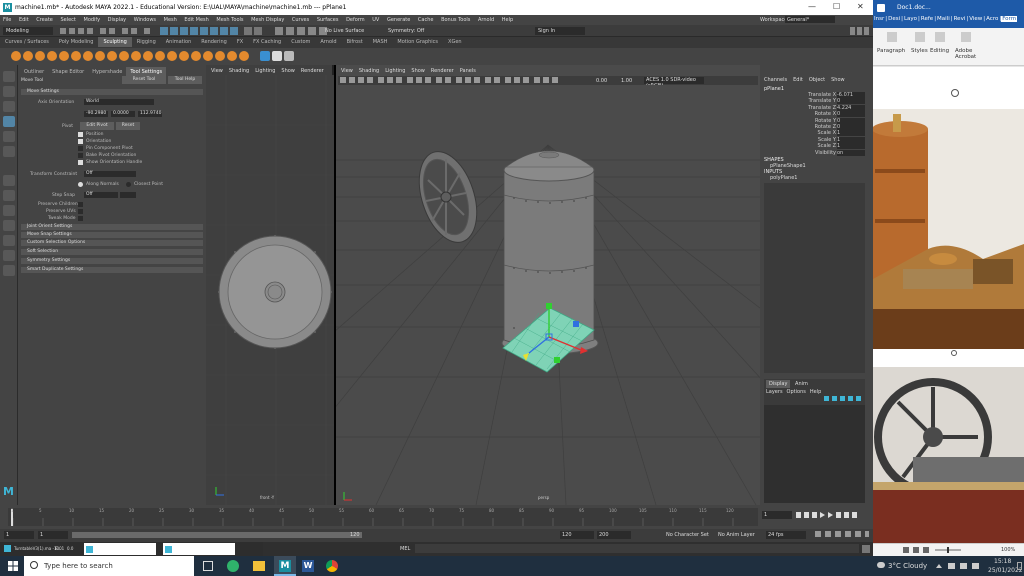 The height and width of the screenshot is (576, 1024). I want to click on current-frame-field: 1, so click(777, 515).